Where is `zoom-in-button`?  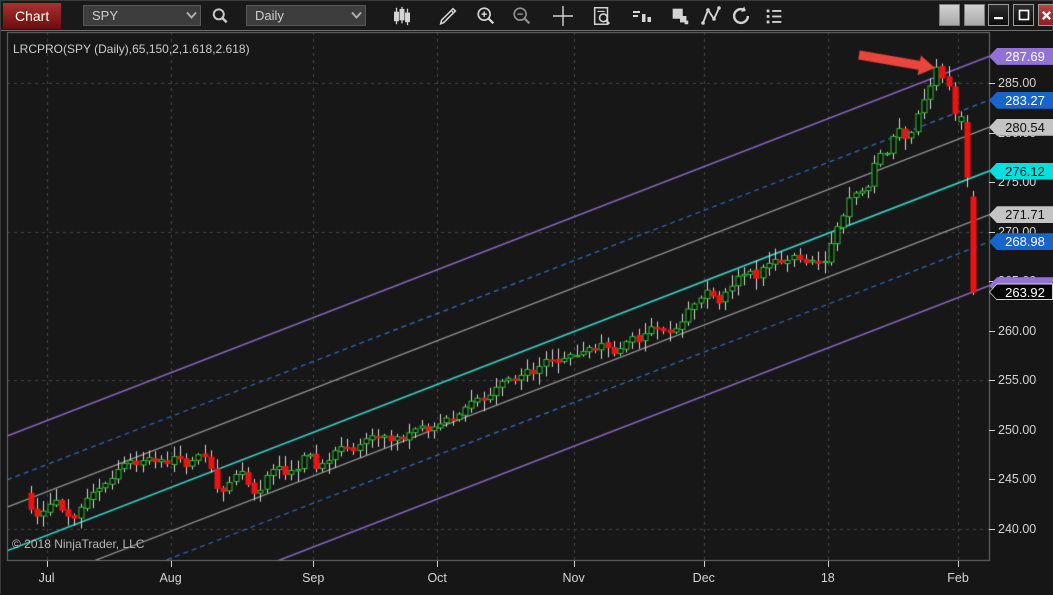 zoom-in-button is located at coordinates (486, 16).